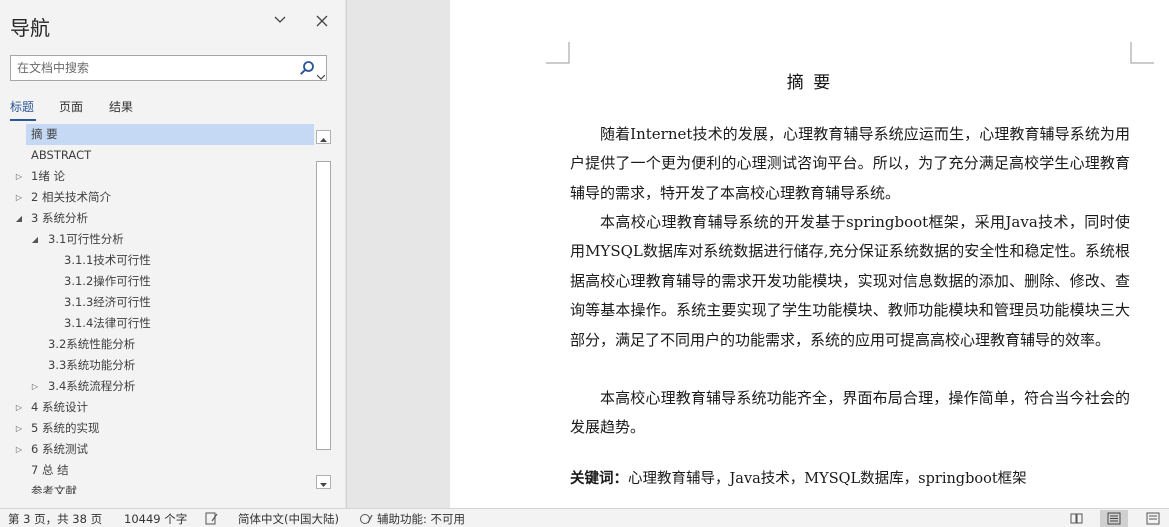  Describe the element at coordinates (71, 106) in the screenshot. I see `tab-pages: 页面` at that location.